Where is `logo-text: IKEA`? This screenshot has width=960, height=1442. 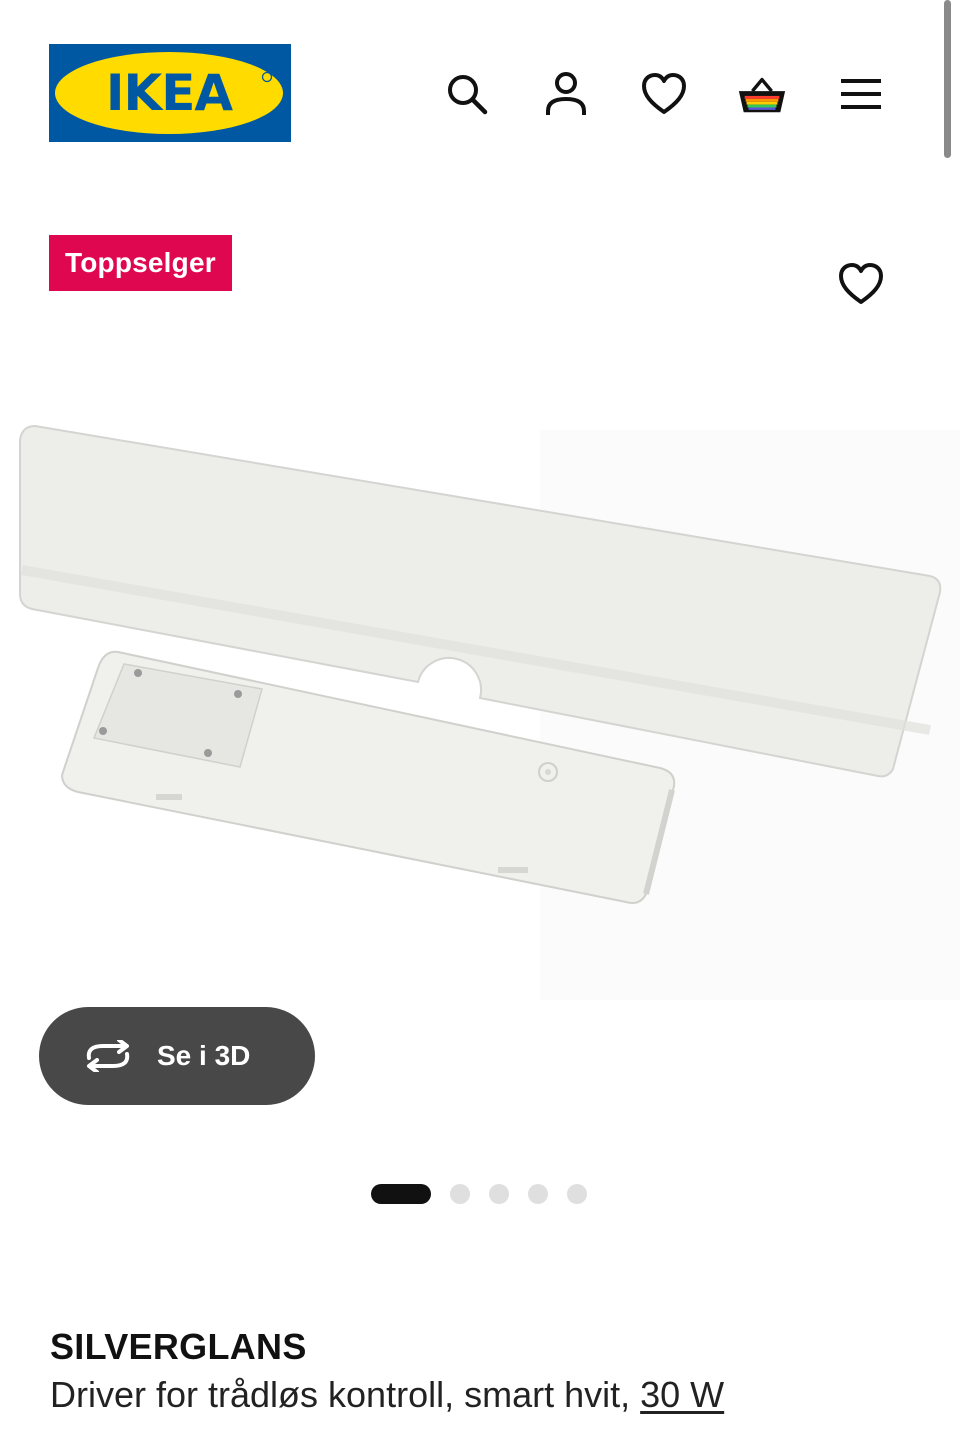
logo-text: IKEA is located at coordinates (170, 93).